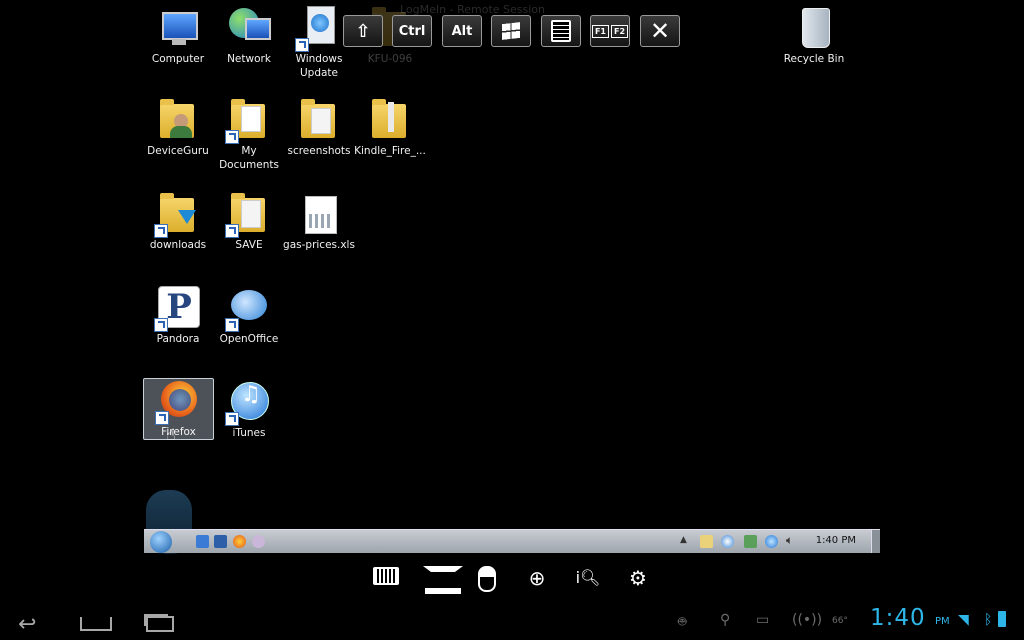 This screenshot has height=640, width=1024. I want to click on windows-key-button, so click(511, 31).